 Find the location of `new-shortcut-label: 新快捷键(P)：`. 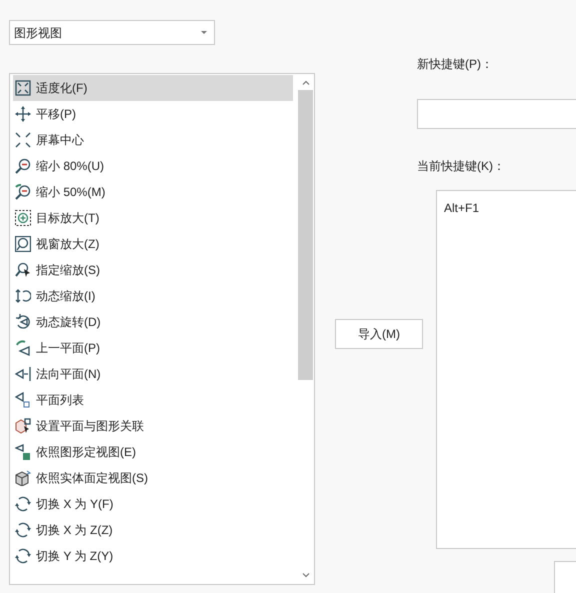

new-shortcut-label: 新快捷键(P)： is located at coordinates (455, 63).